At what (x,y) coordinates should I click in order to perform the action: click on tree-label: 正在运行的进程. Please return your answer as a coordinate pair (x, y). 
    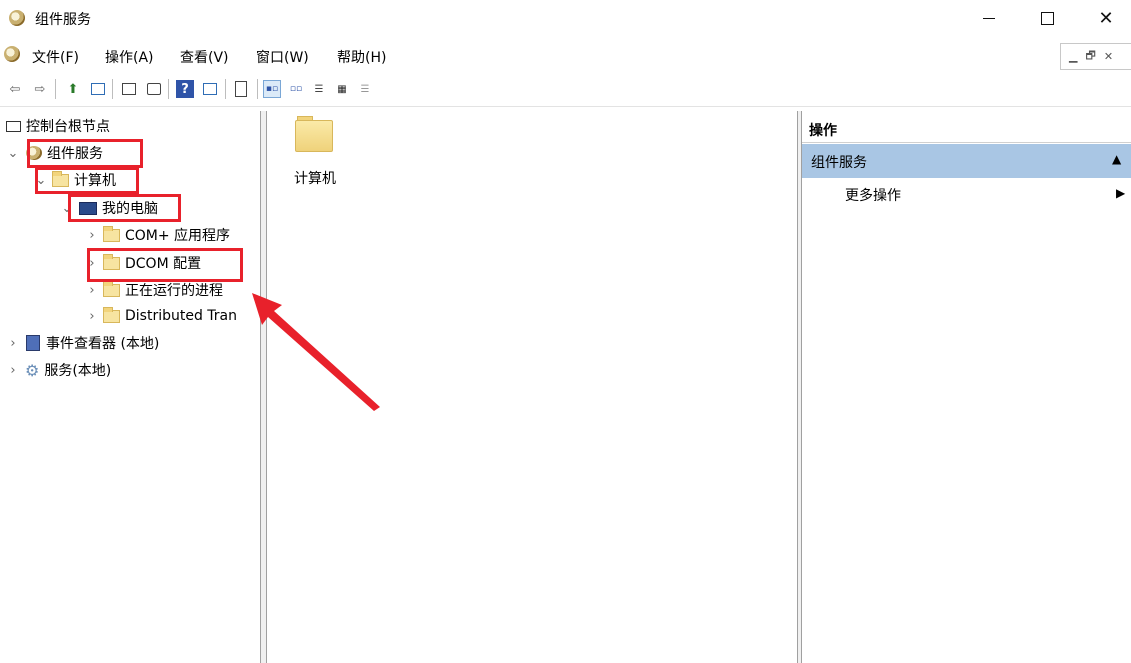
    Looking at the image, I should click on (174, 291).